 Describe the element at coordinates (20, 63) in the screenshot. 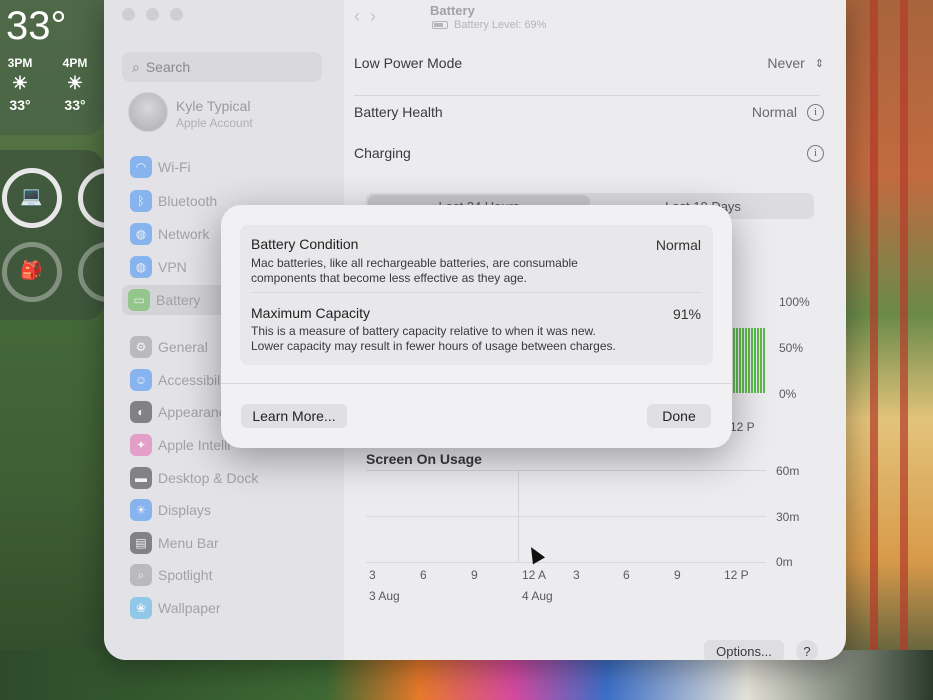

I see `weather-hour-time: 3PM` at that location.